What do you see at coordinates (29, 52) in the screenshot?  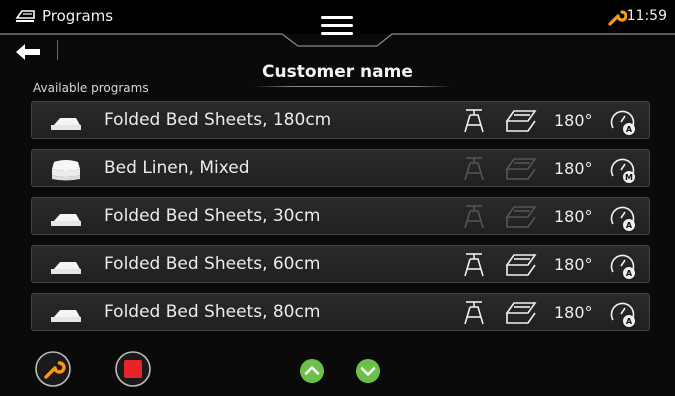 I see `back-arrow-icon` at bounding box center [29, 52].